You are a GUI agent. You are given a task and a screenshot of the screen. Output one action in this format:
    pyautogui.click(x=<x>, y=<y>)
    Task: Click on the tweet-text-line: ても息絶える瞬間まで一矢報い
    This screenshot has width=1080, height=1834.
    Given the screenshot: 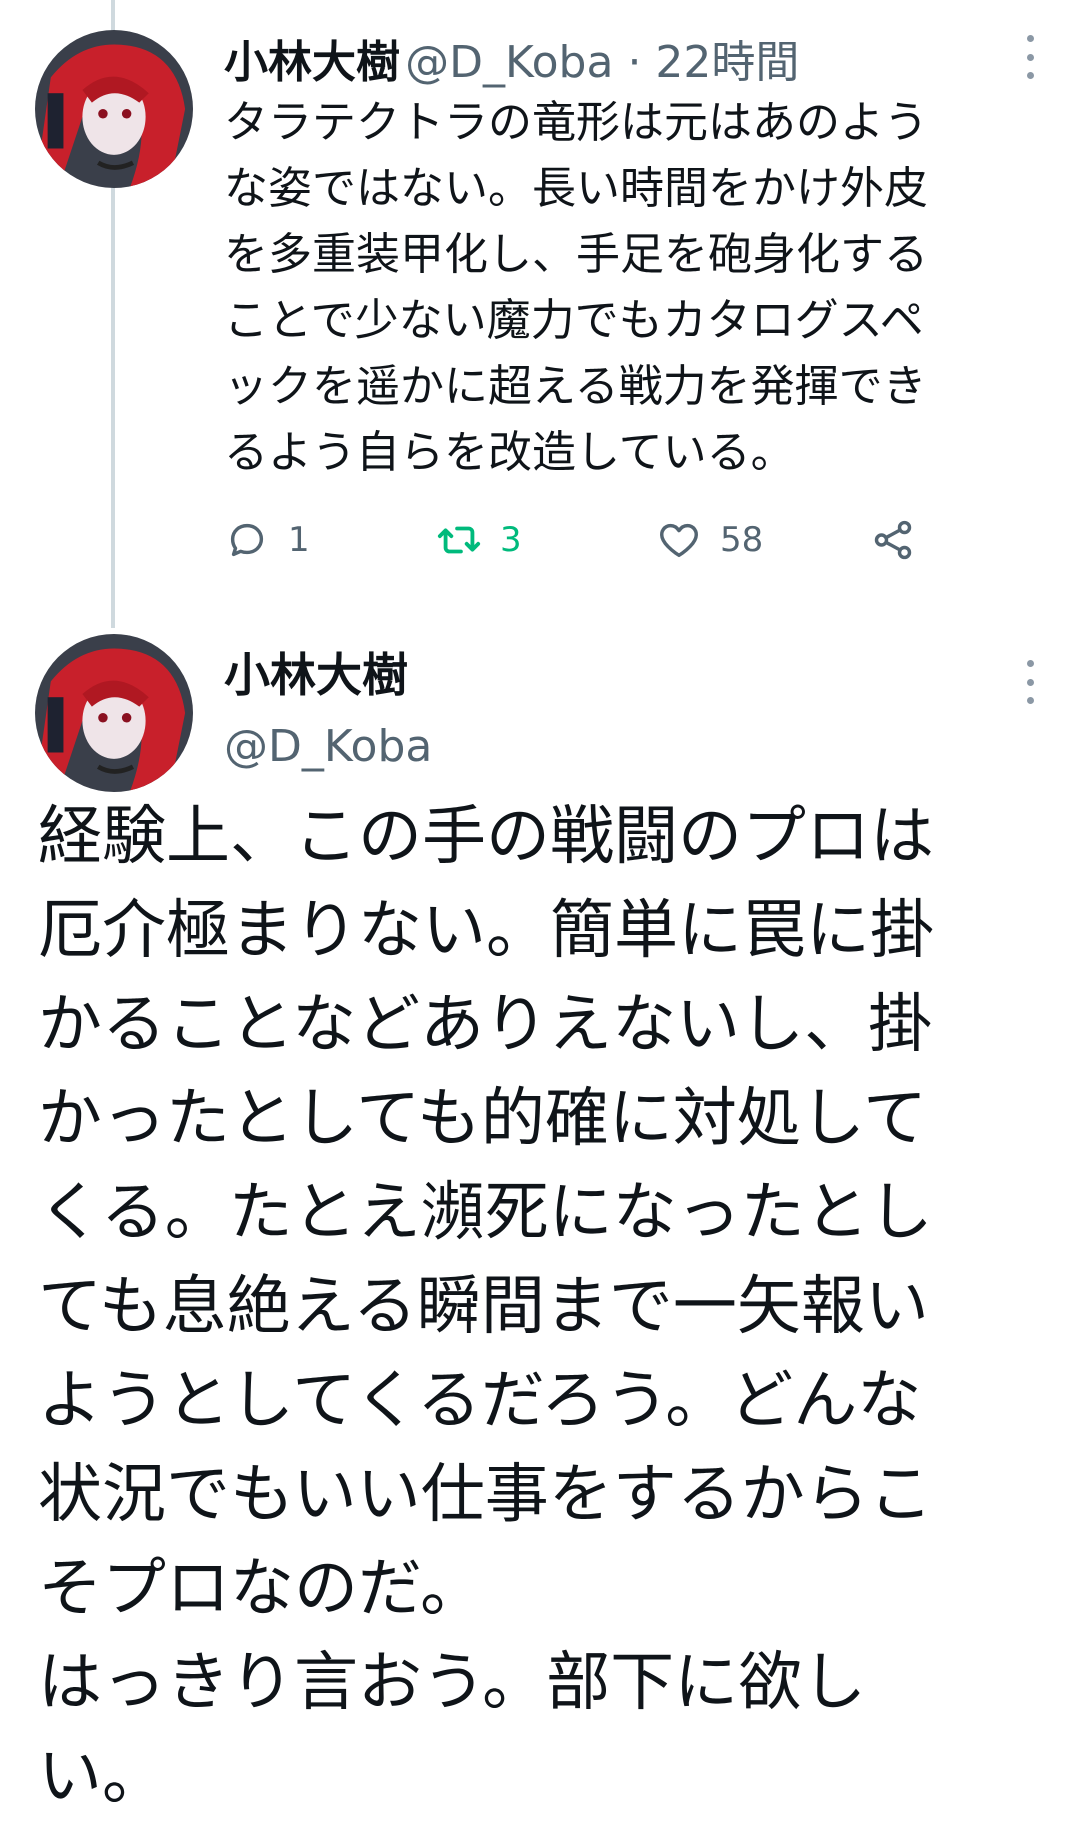 What is the action you would take?
    pyautogui.click(x=483, y=1307)
    